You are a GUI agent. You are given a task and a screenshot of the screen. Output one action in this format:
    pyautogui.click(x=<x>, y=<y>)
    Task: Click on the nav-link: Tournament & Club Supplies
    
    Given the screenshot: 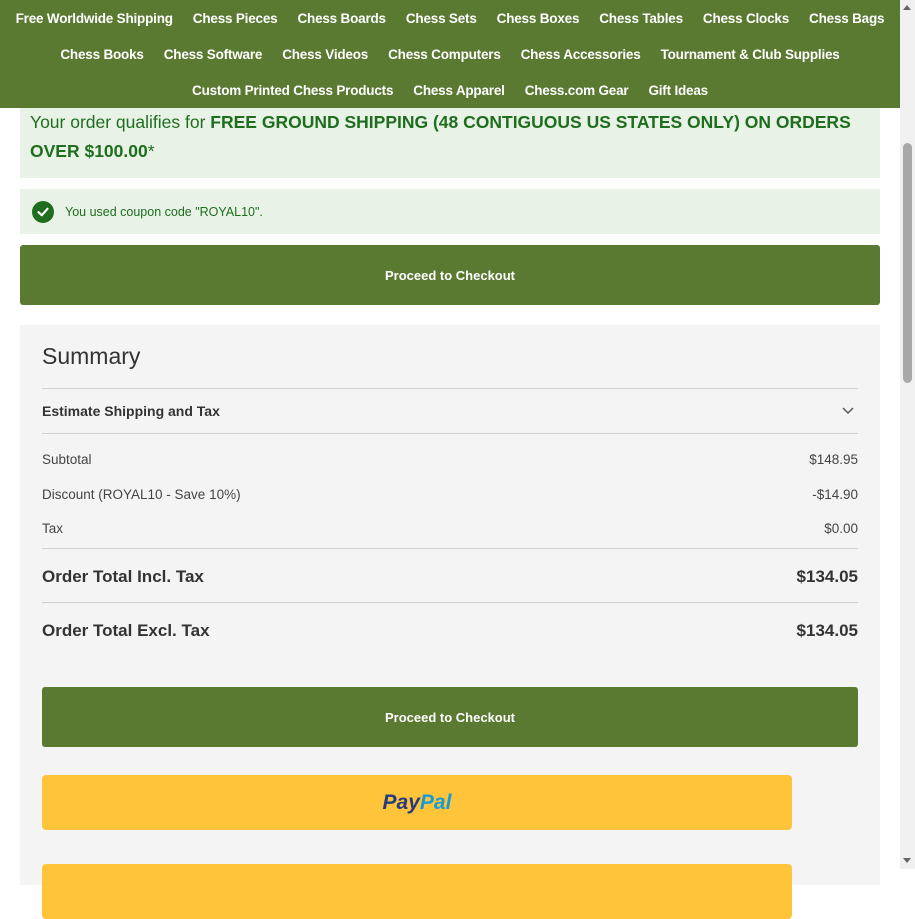 What is the action you would take?
    pyautogui.click(x=750, y=54)
    